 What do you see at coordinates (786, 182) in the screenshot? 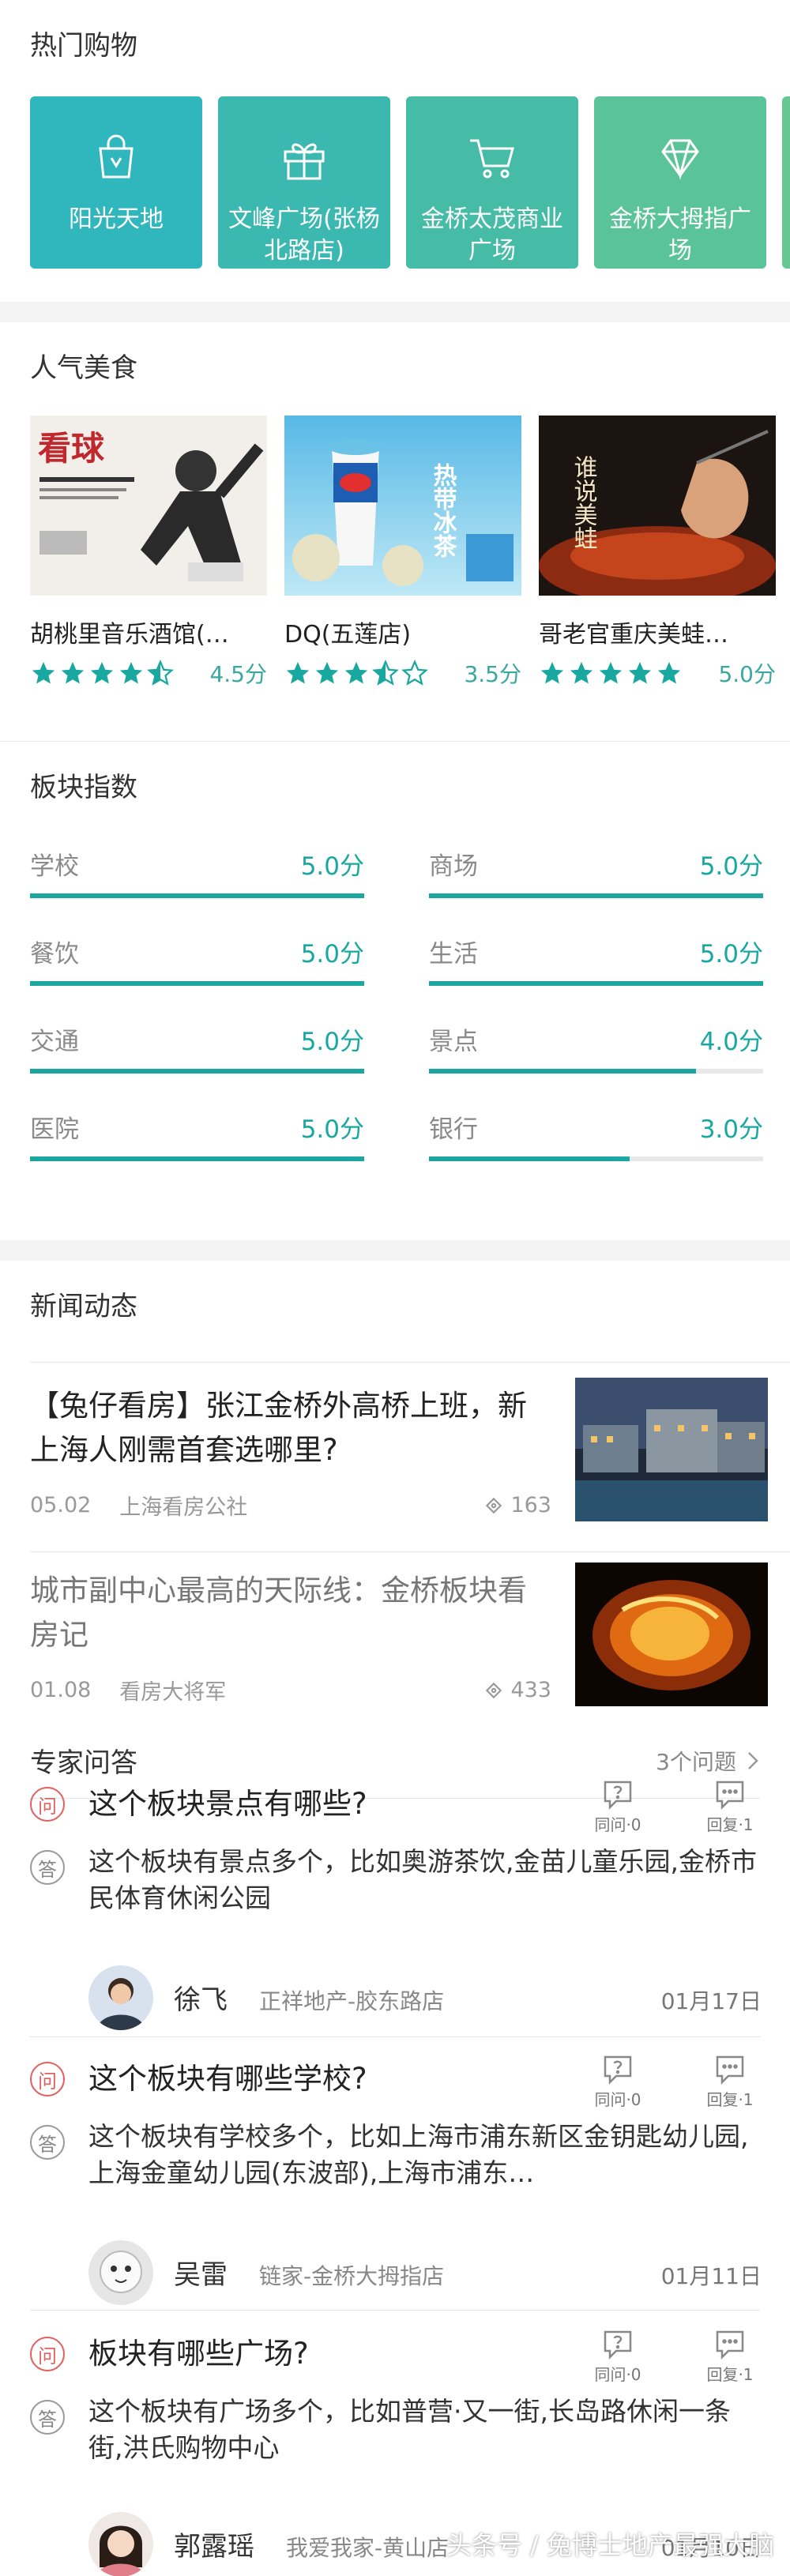
I see `shop-card-more` at bounding box center [786, 182].